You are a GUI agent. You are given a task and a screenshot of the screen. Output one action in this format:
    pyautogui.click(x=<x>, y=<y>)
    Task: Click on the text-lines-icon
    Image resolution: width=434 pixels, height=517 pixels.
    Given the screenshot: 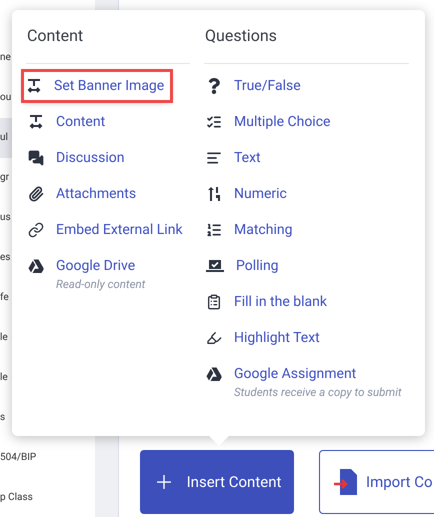 What is the action you would take?
    pyautogui.click(x=214, y=158)
    